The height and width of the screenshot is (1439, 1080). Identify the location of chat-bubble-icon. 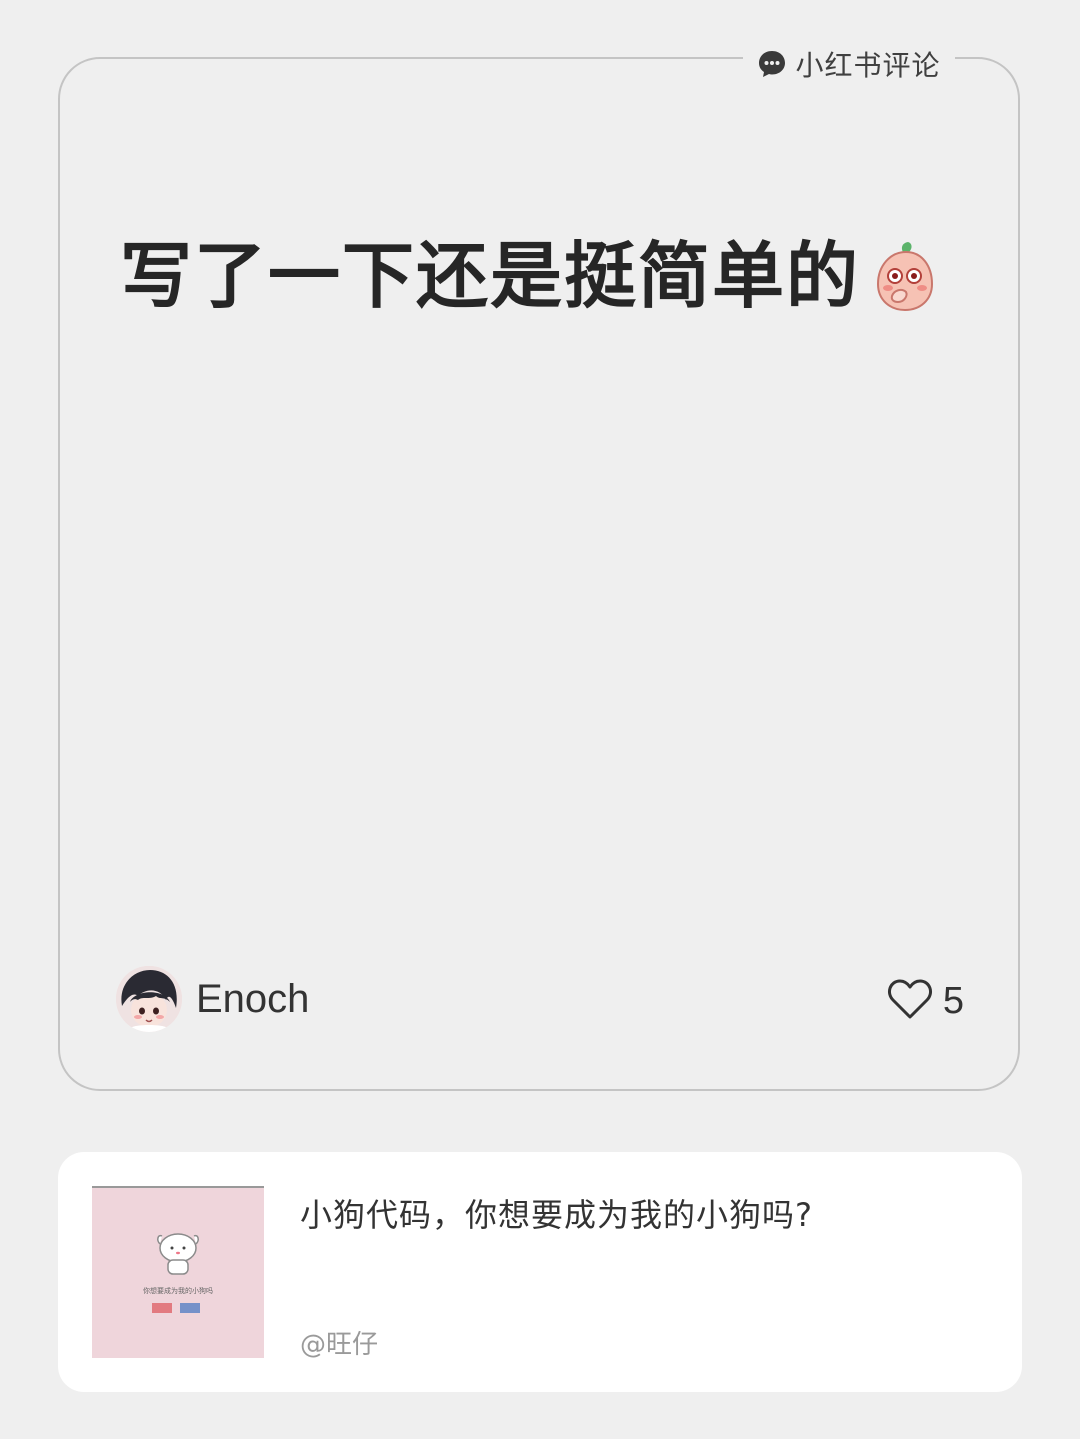
(772, 64).